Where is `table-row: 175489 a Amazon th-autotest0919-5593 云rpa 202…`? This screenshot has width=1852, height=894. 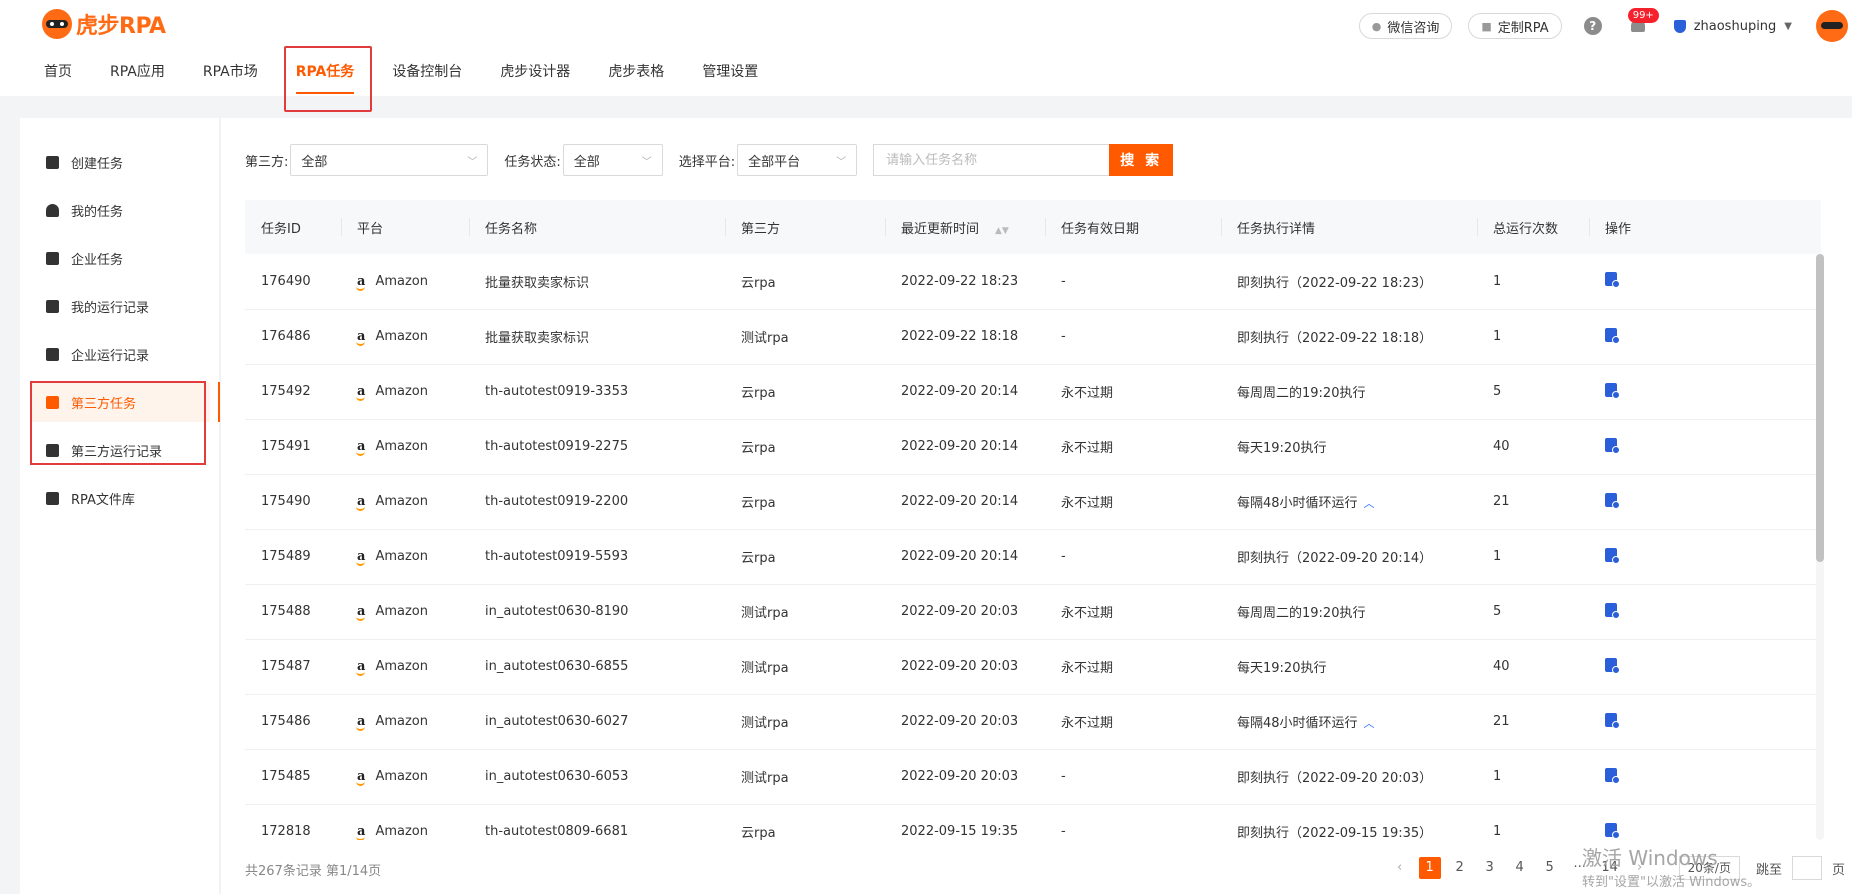 table-row: 175489 a Amazon th-autotest0919-5593 云rpa 202… is located at coordinates (1033, 556).